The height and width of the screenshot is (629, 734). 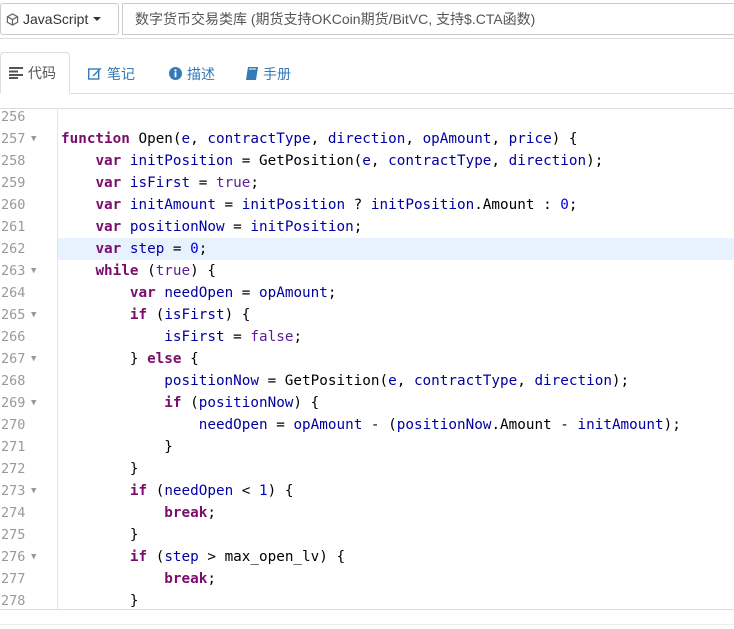 I want to click on line-number: 278, so click(x=13, y=601).